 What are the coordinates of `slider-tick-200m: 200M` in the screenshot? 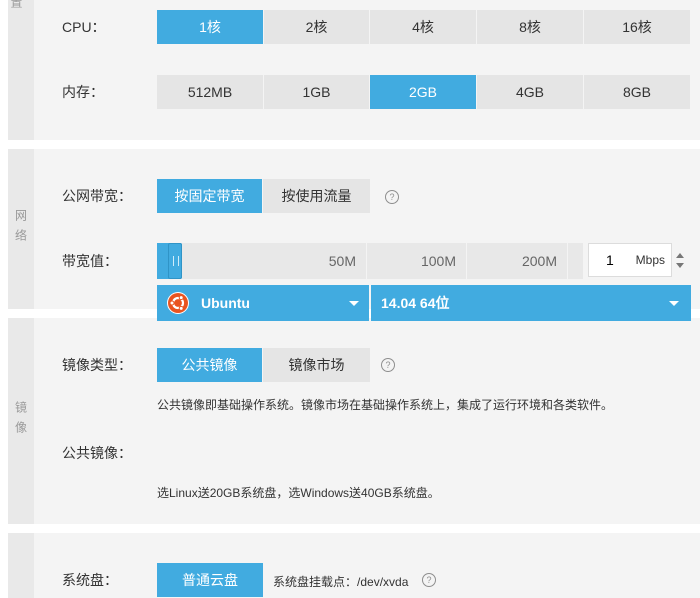 It's located at (517, 261).